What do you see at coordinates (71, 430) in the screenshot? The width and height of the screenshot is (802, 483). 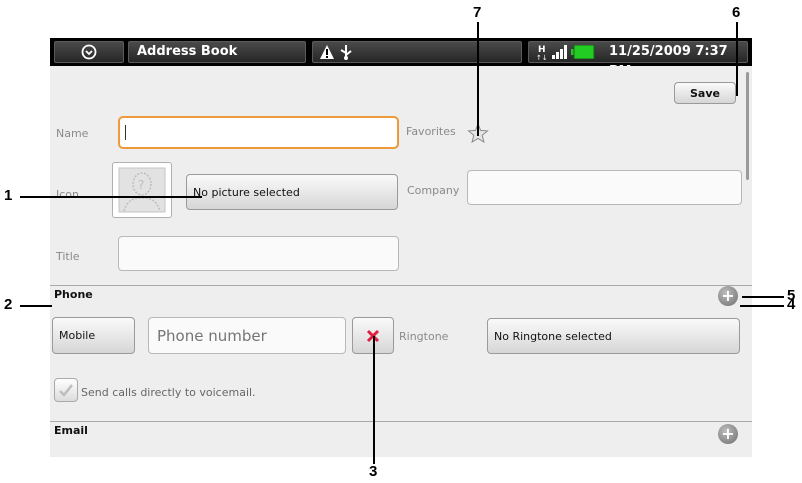 I see `email-section-header: Email` at bounding box center [71, 430].